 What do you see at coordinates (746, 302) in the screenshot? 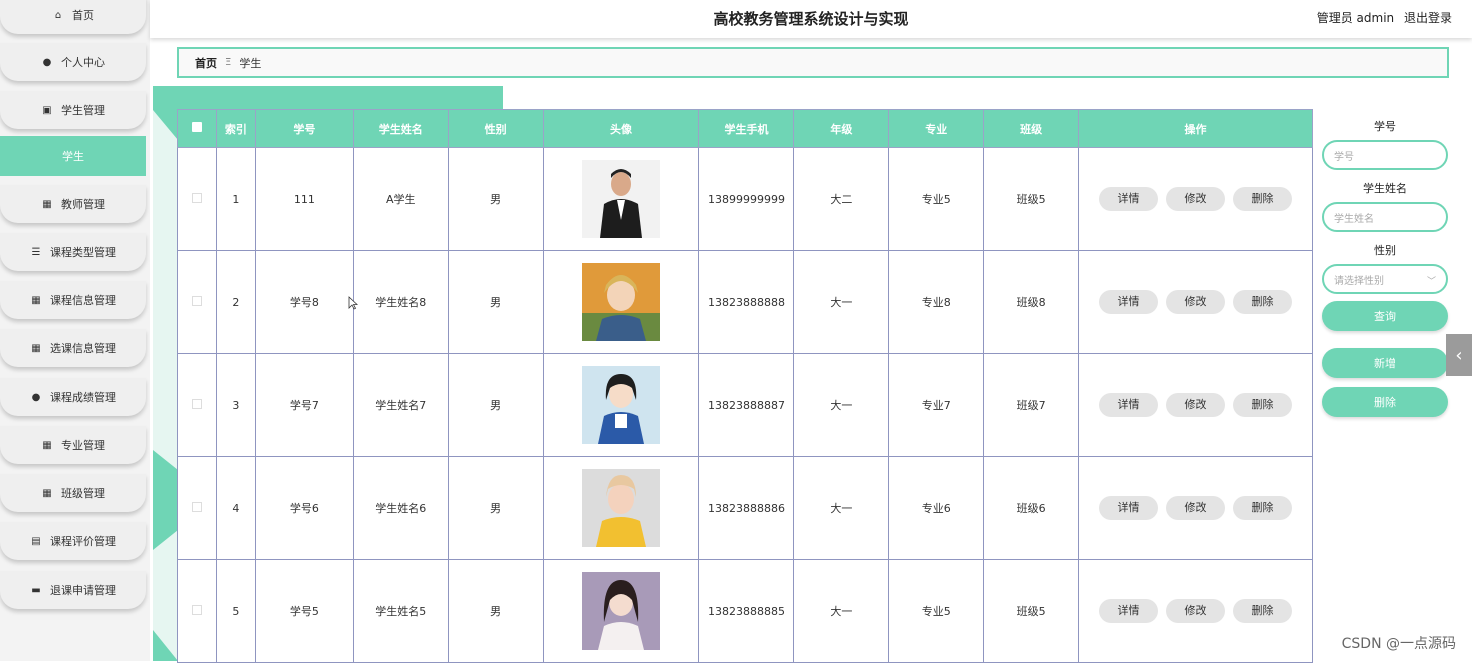
I see `cell-phone: 13823888888` at bounding box center [746, 302].